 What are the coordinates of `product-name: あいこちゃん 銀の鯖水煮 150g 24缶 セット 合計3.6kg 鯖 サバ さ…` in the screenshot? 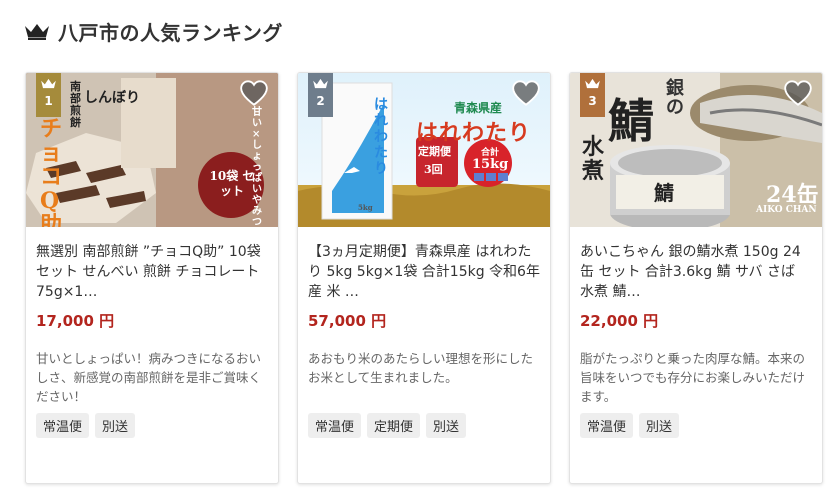 It's located at (696, 271).